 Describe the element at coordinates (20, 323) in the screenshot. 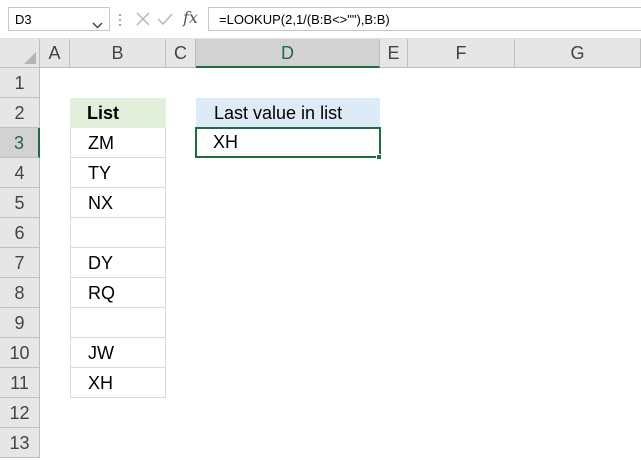

I see `row-header-9: 9` at that location.